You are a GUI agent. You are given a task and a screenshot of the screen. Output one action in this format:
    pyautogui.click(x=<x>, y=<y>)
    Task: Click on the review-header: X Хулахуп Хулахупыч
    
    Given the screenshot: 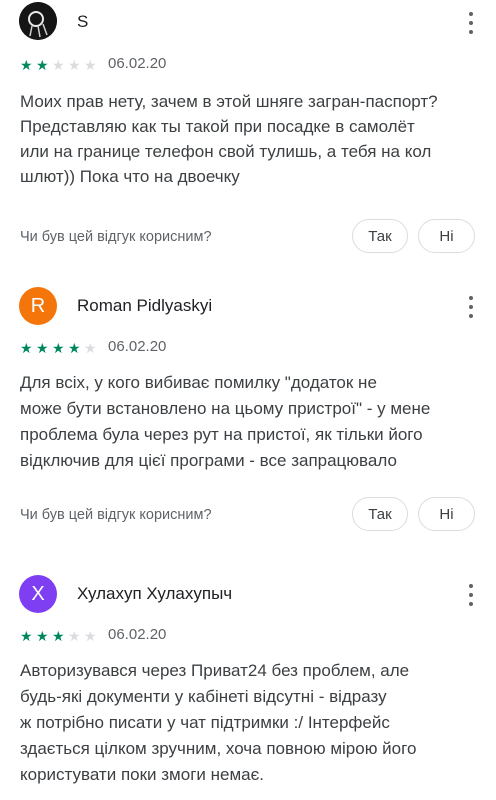 What is the action you would take?
    pyautogui.click(x=248, y=595)
    